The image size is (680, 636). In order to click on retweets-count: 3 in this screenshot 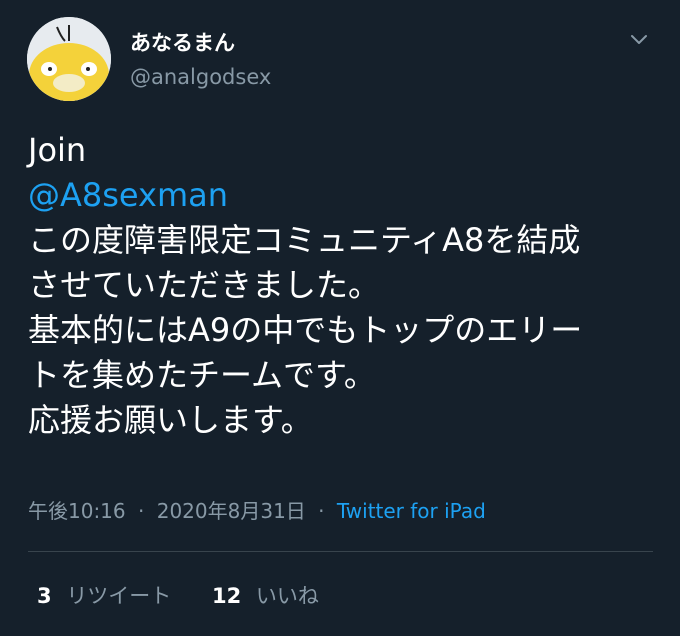, I will do `click(44, 596)`.